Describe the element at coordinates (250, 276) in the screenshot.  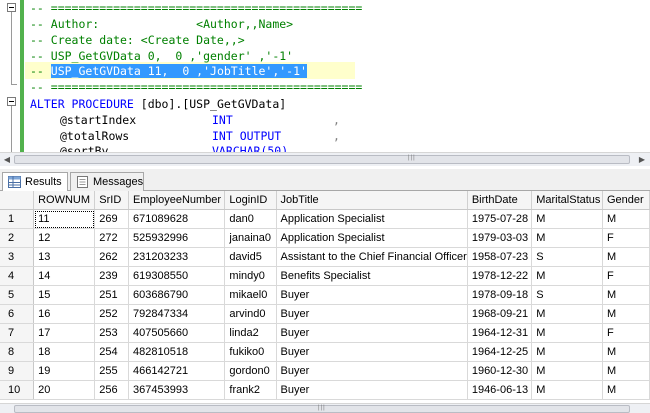
I see `table-cell: mindy0` at that location.